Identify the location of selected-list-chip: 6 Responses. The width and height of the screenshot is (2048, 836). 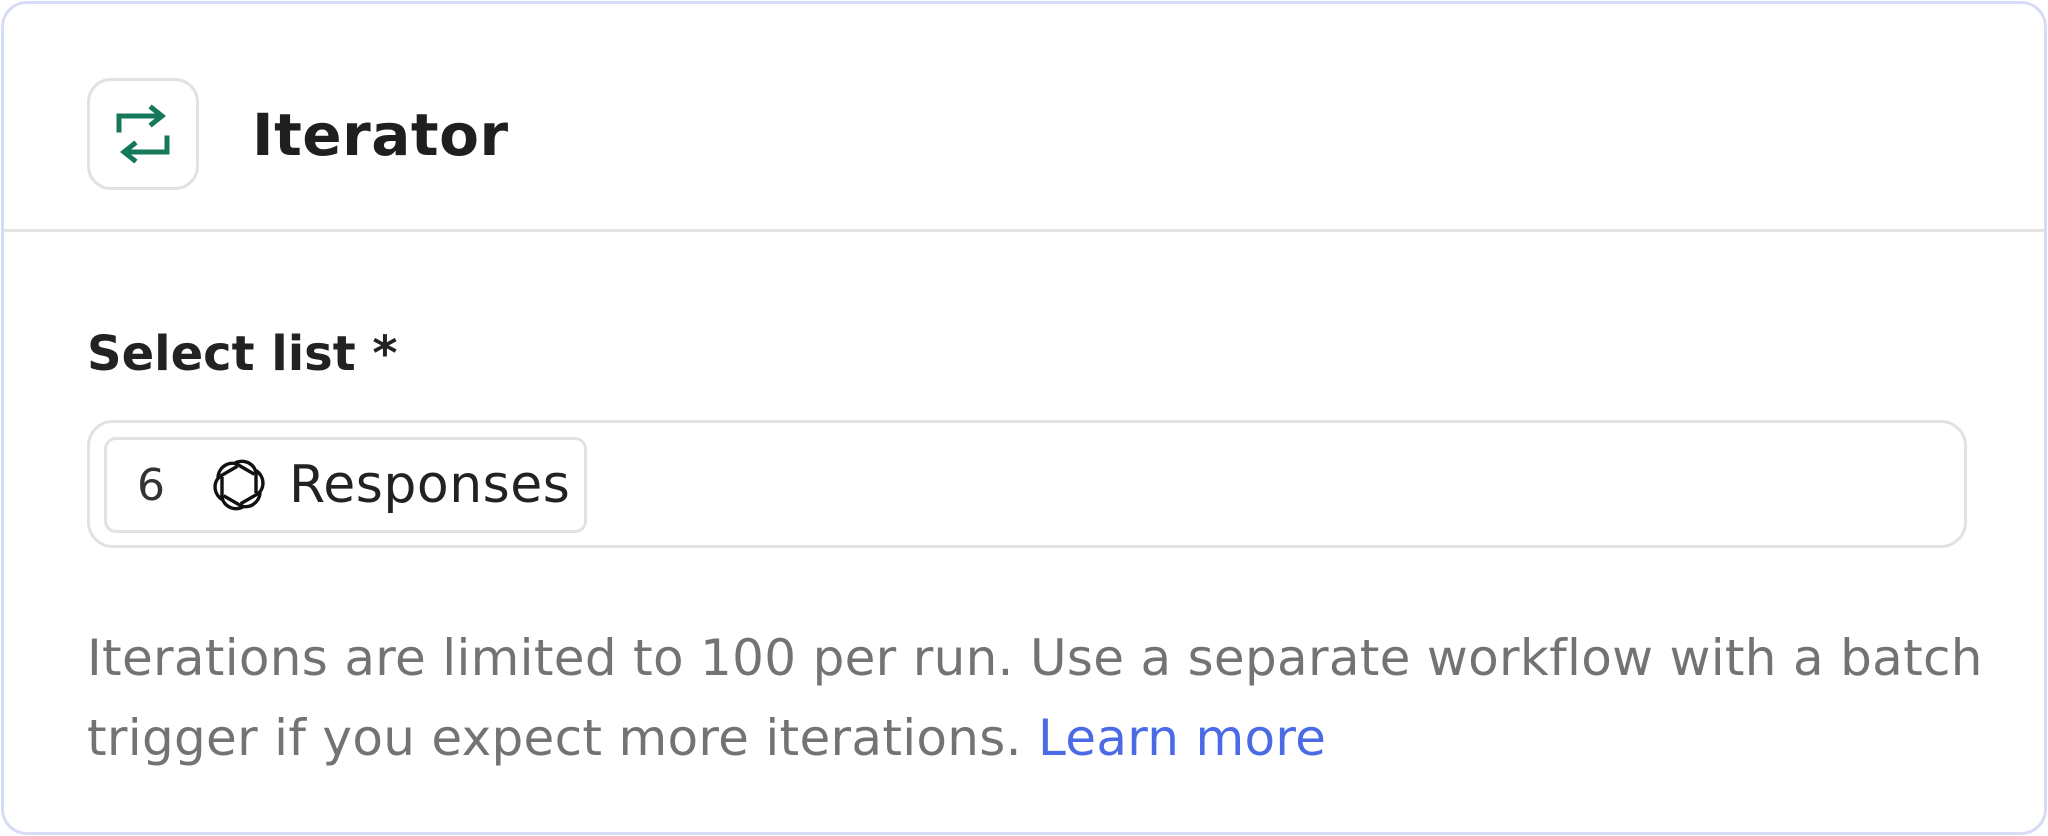
(346, 485).